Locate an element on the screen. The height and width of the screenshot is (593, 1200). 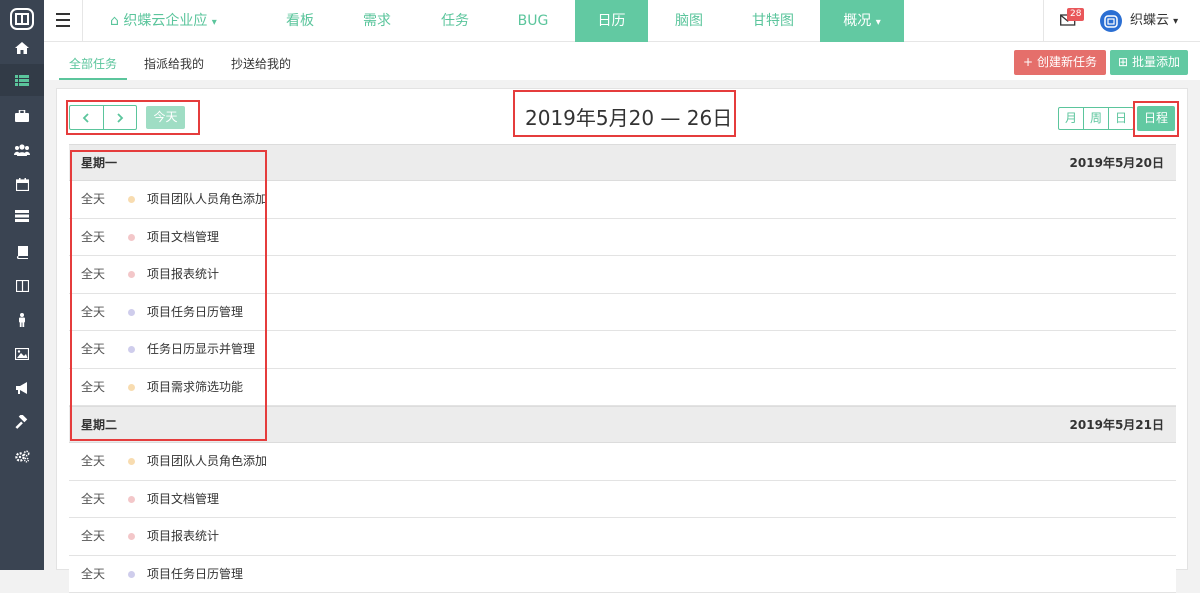
view-month-button: 月 is located at coordinates (1071, 118).